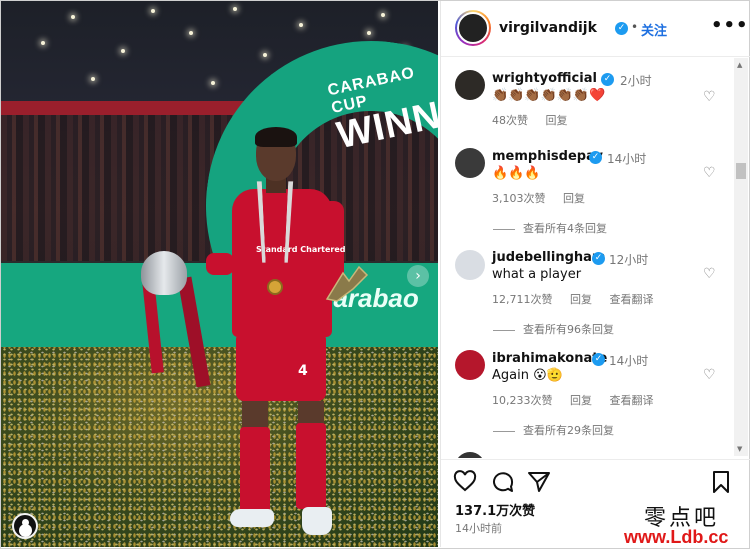 The width and height of the screenshot is (750, 549). I want to click on medal-ribbon, so click(275, 222).